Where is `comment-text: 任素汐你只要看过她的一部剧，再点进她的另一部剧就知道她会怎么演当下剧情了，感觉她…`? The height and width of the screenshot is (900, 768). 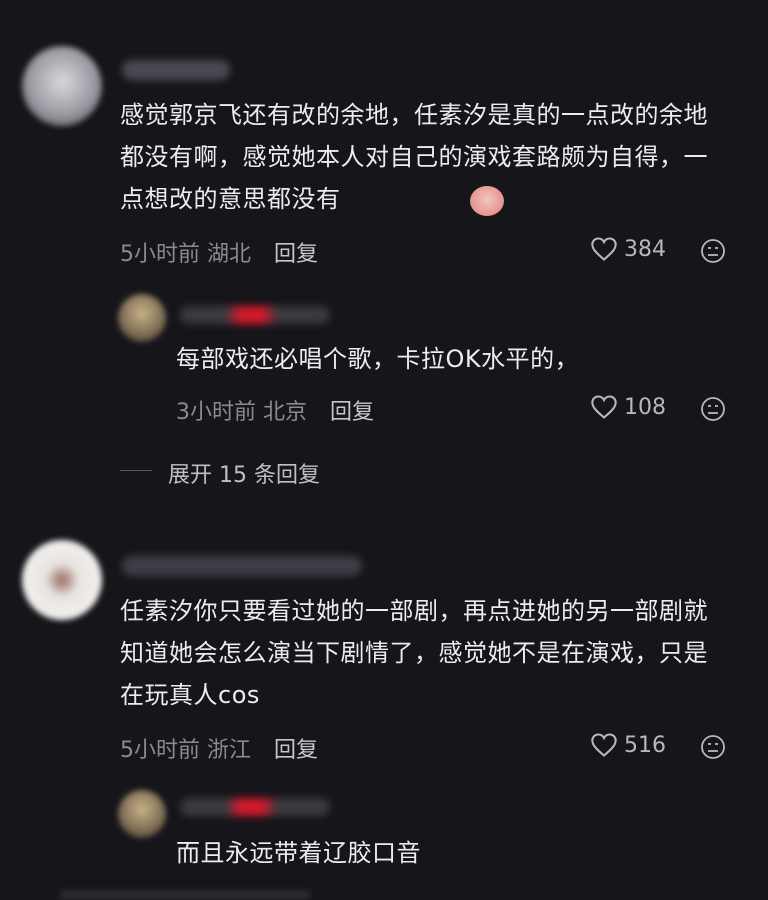 comment-text: 任素汐你只要看过她的一部剧，再点进她的另一部剧就知道她会怎么演当下剧情了，感觉她… is located at coordinates (414, 653).